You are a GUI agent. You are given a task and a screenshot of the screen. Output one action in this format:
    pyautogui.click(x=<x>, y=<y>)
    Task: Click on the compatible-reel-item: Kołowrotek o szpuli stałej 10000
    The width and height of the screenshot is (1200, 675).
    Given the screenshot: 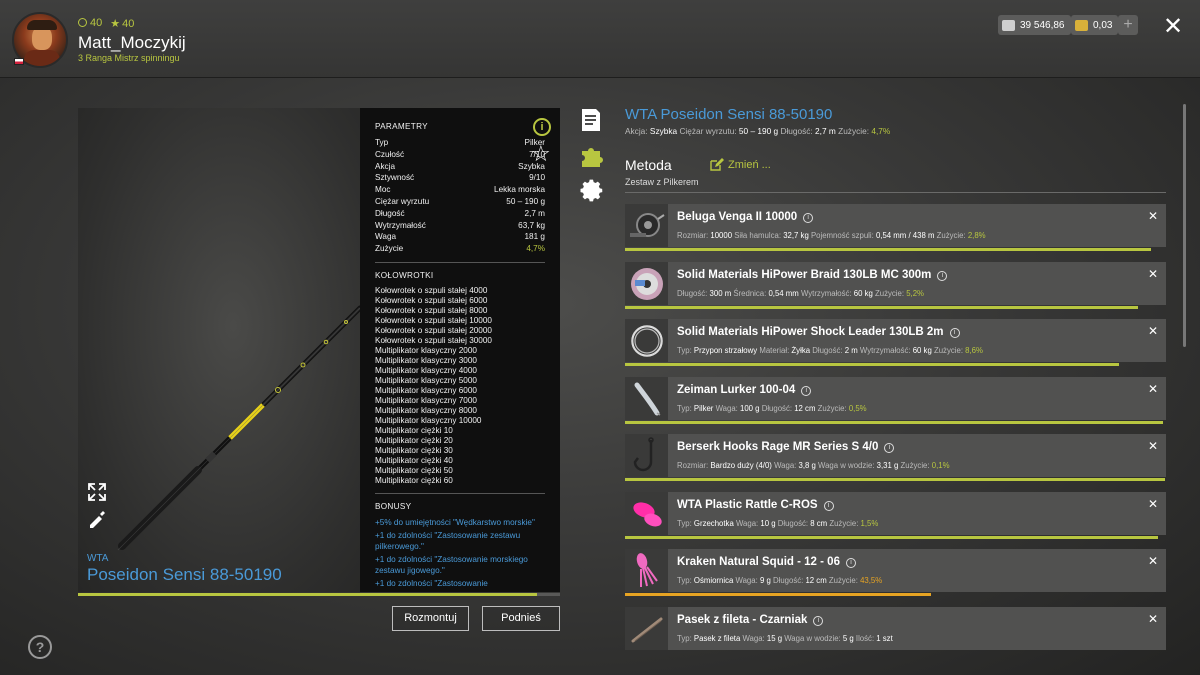 What is the action you would take?
    pyautogui.click(x=433, y=320)
    